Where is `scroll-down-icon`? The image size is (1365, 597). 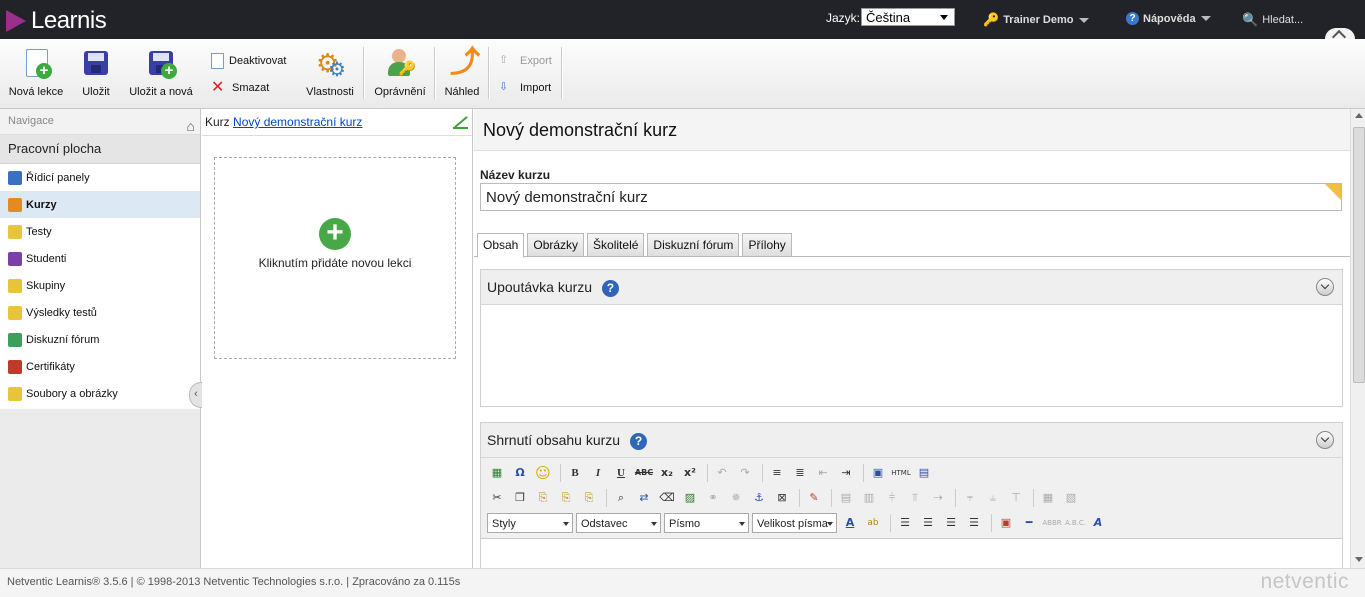 scroll-down-icon is located at coordinates (1359, 559).